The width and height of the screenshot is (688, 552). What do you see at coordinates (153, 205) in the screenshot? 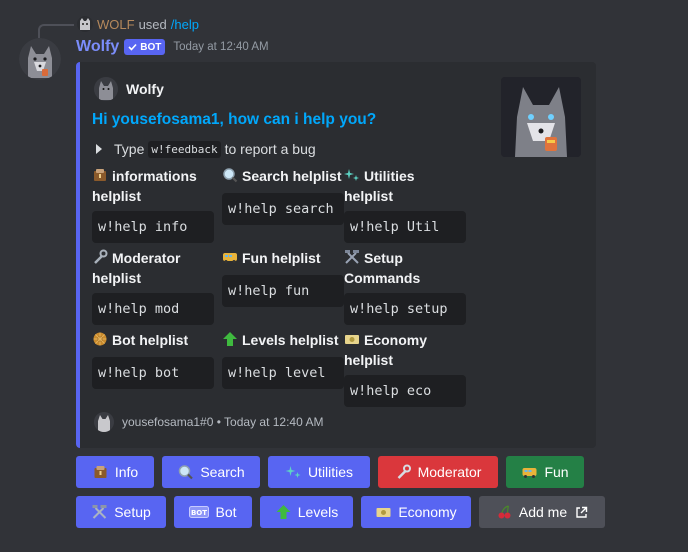
I see `field-informations: informations helplist w!help info` at bounding box center [153, 205].